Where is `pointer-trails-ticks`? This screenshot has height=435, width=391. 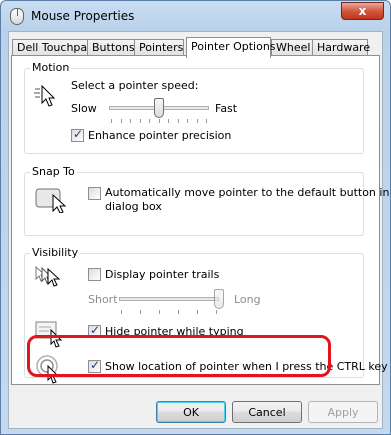
pointer-trails-ticks is located at coordinates (169, 312).